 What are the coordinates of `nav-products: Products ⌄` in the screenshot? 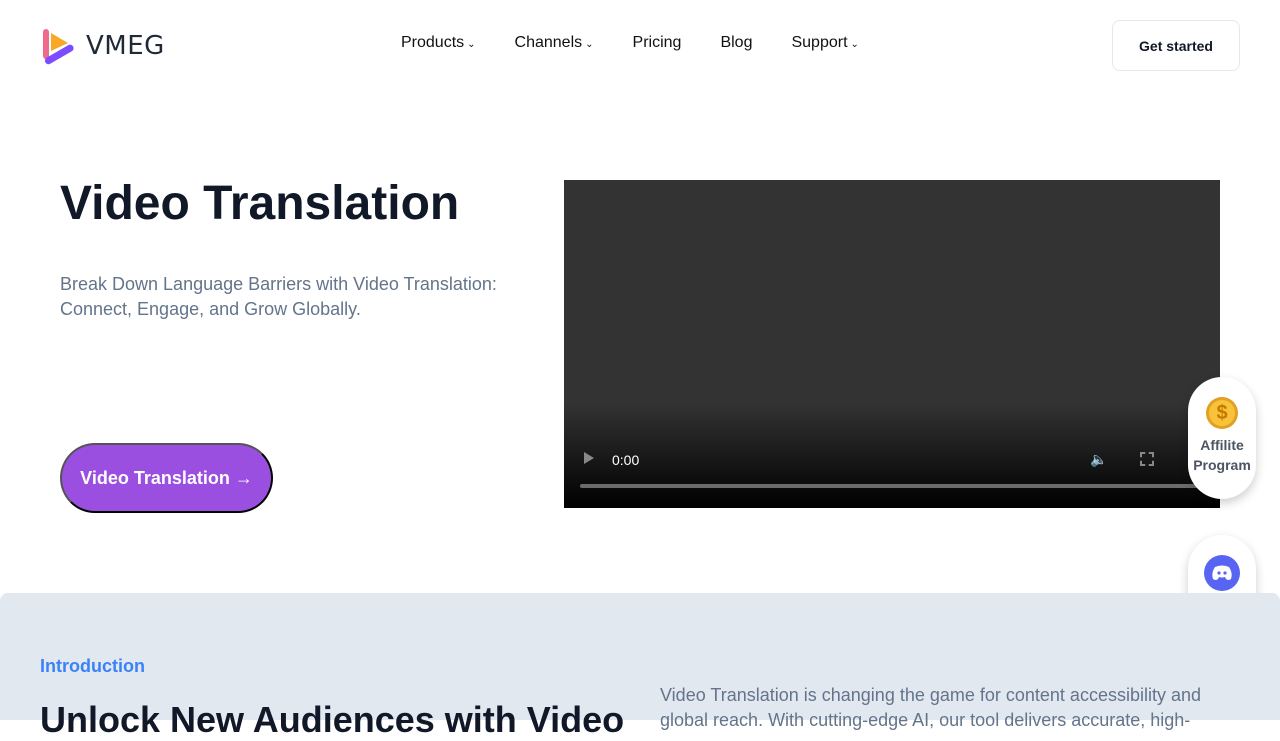 It's located at (438, 43).